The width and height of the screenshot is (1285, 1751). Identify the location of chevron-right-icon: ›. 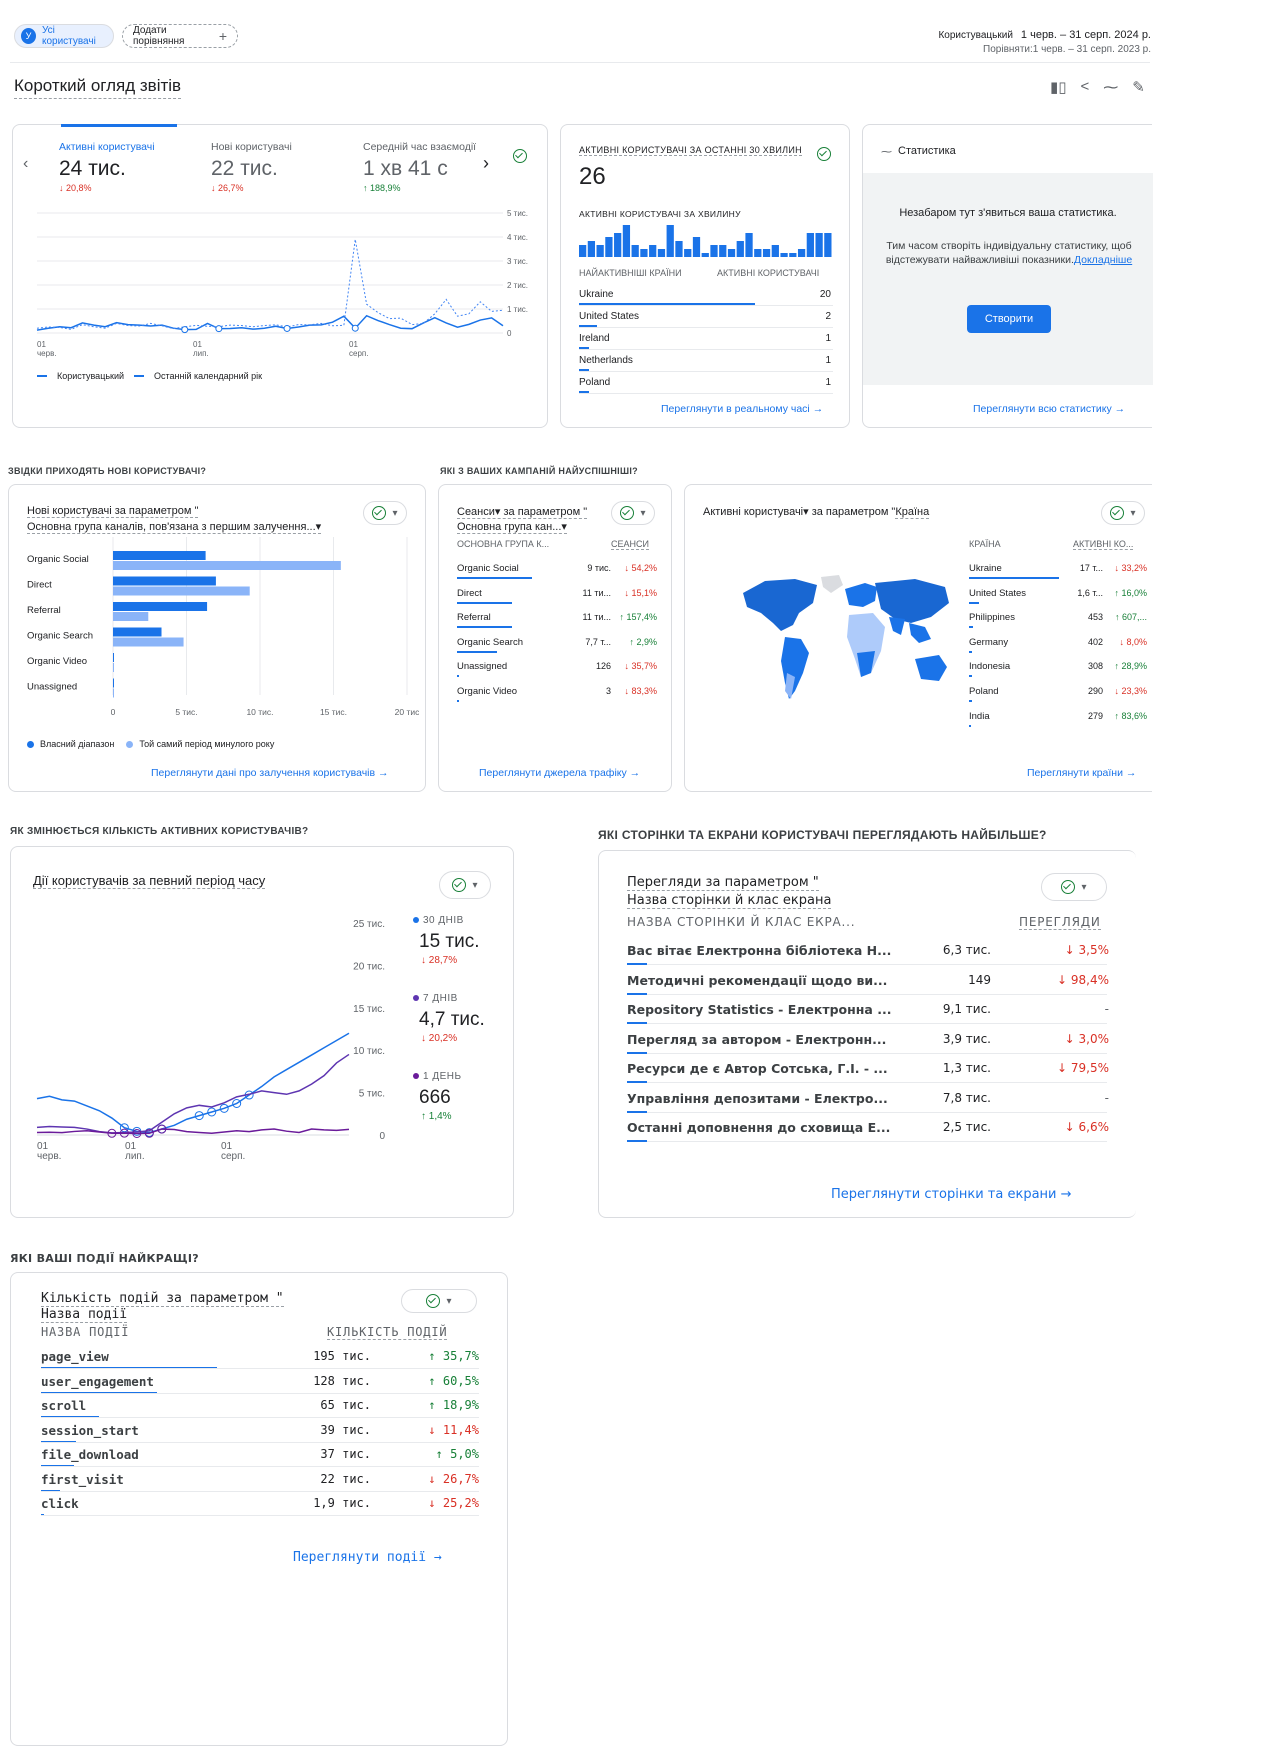
(486, 163).